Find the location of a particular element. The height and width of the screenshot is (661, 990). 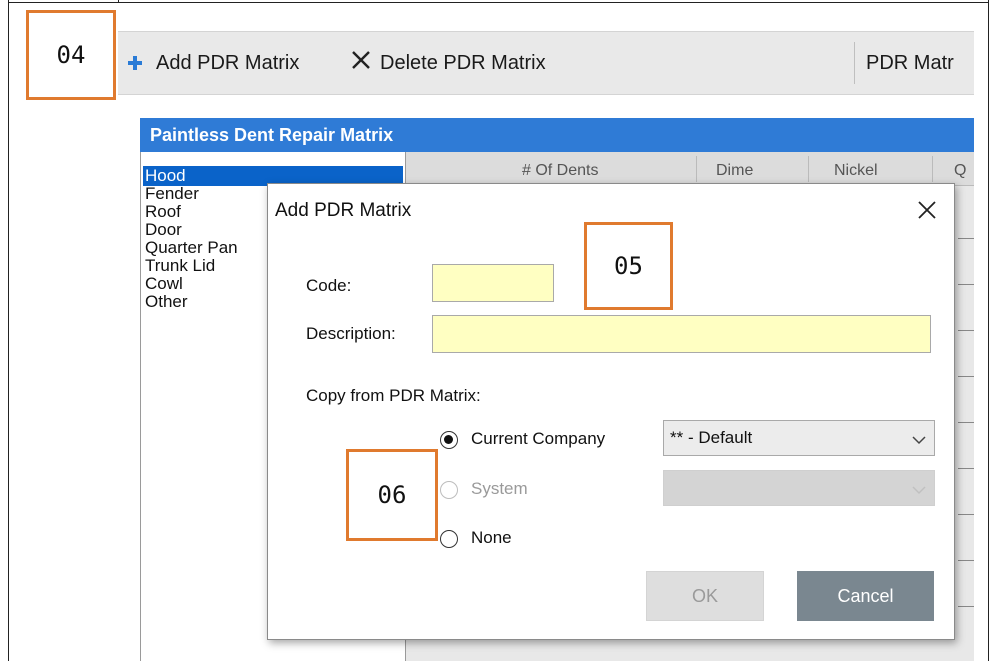

list-item-roof: Roof is located at coordinates (163, 212).